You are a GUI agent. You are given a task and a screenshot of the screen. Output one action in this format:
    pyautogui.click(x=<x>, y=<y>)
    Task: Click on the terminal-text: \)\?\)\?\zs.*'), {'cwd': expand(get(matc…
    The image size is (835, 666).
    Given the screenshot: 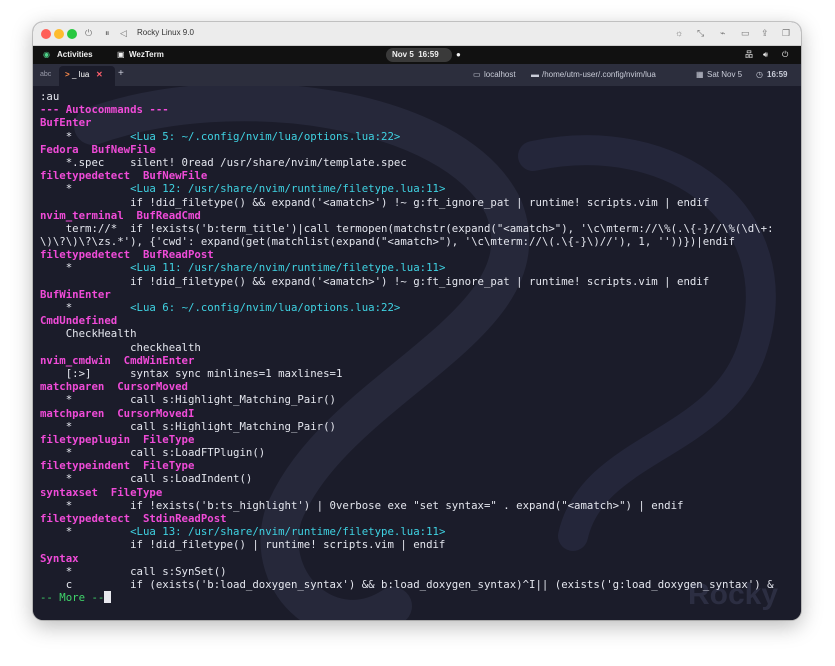 What is the action you would take?
    pyautogui.click(x=387, y=242)
    